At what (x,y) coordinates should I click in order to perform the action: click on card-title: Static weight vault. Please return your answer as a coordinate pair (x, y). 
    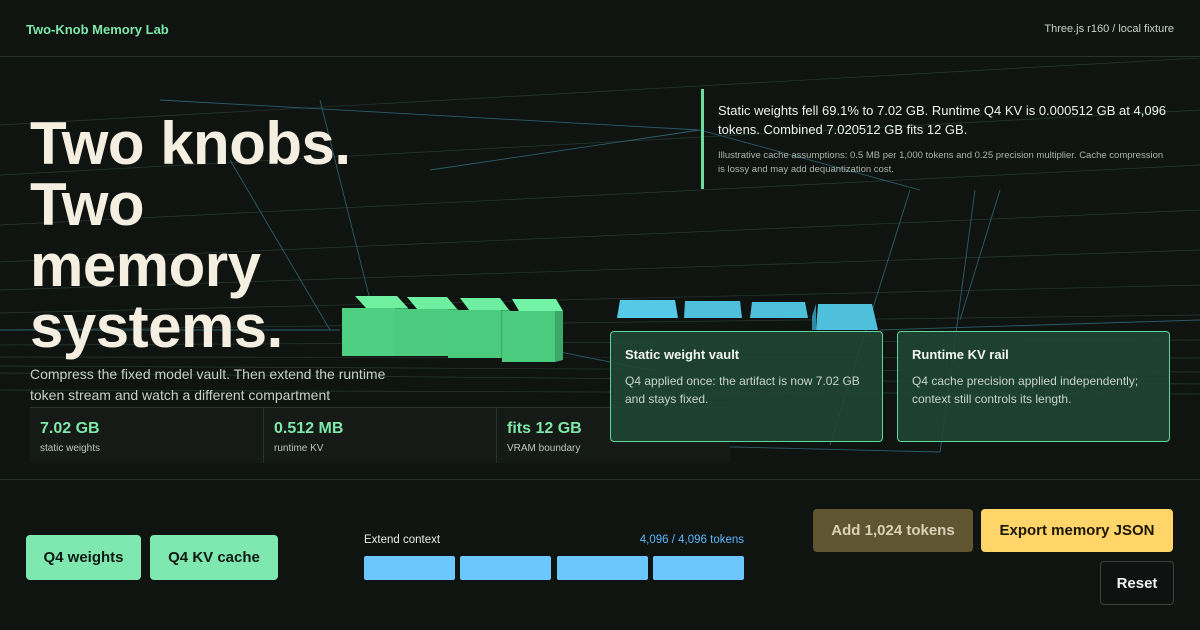
    Looking at the image, I should click on (682, 354).